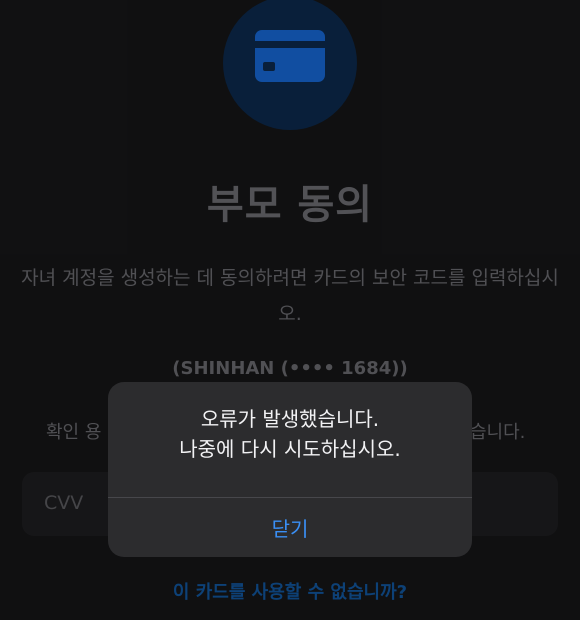  Describe the element at coordinates (290, 449) in the screenshot. I see `alert-message-line-2: 나중에 다시 시도하십시오.` at that location.